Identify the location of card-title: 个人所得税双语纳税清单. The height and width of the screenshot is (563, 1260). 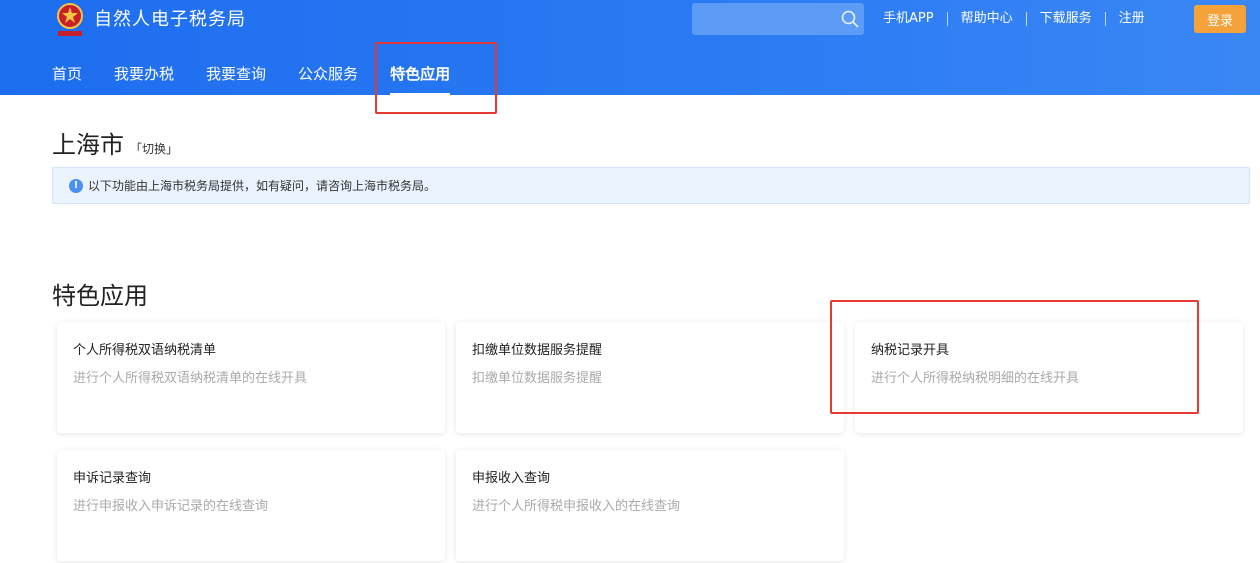
(145, 350).